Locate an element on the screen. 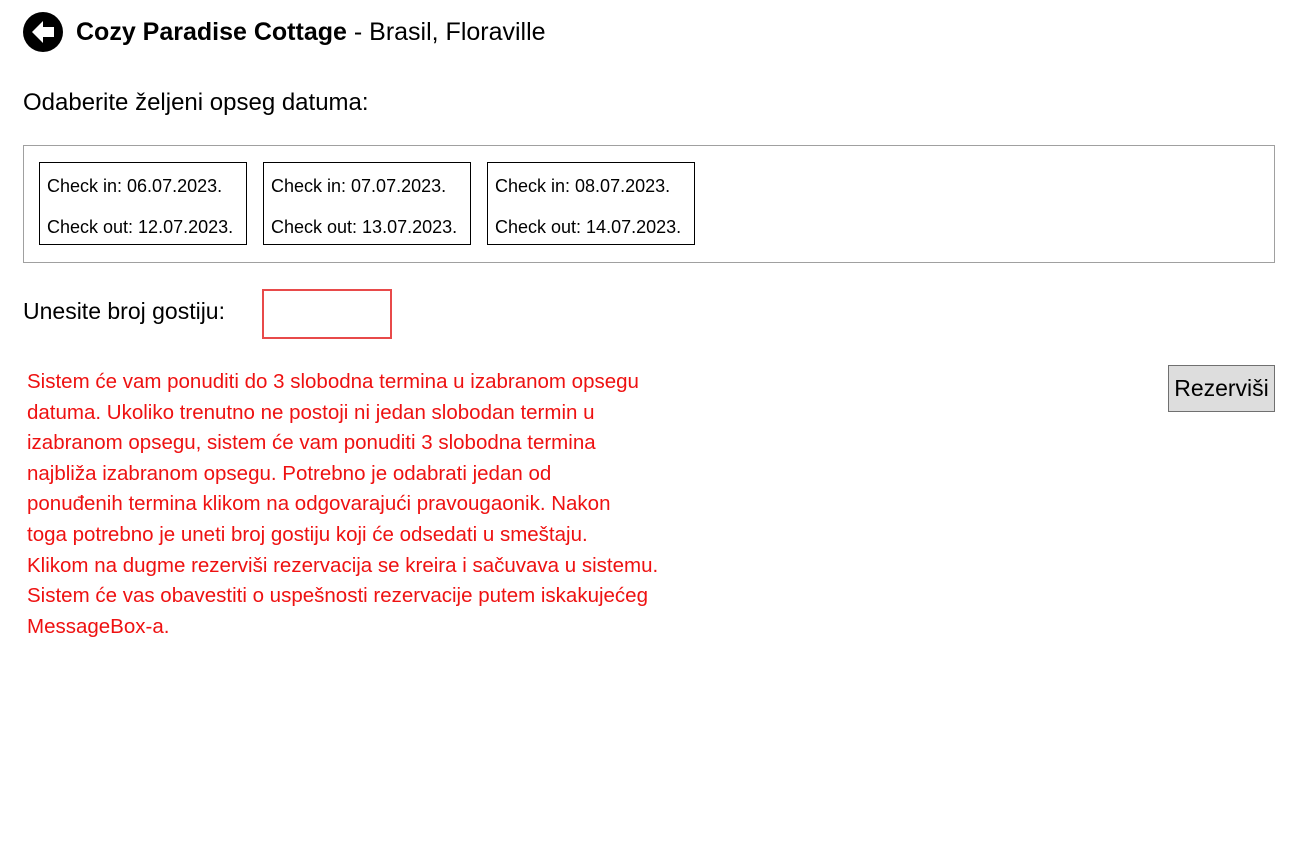  check-in-date: Check in: 06.07.2023. is located at coordinates (135, 186).